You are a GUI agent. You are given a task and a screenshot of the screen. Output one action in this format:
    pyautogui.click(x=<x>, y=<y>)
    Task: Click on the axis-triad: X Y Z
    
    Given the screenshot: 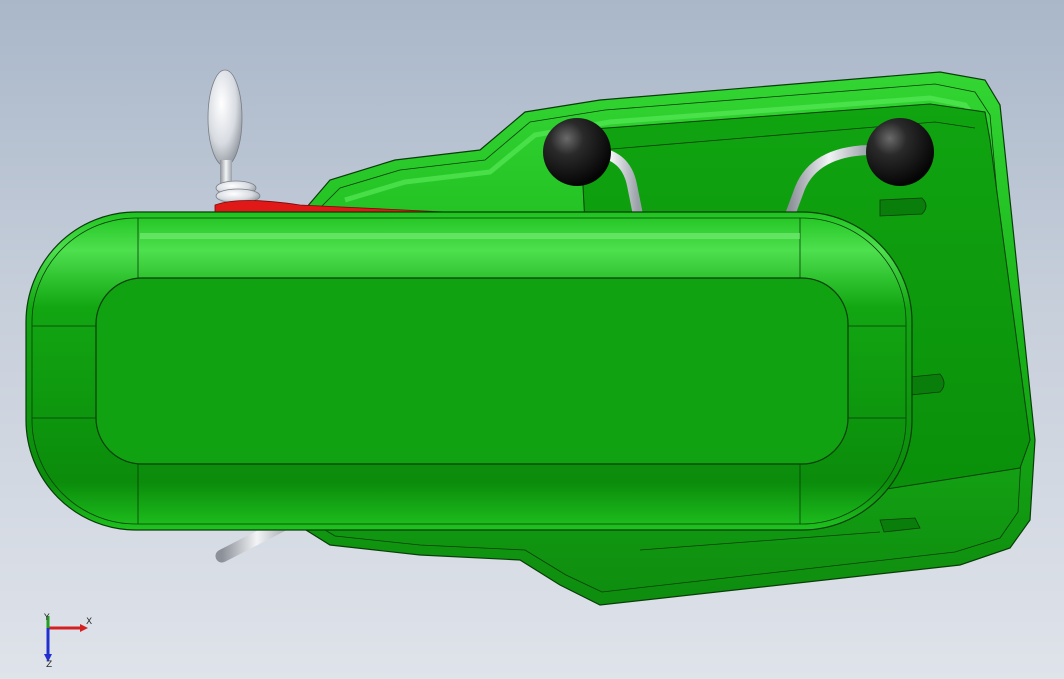 What is the action you would take?
    pyautogui.click(x=67, y=640)
    